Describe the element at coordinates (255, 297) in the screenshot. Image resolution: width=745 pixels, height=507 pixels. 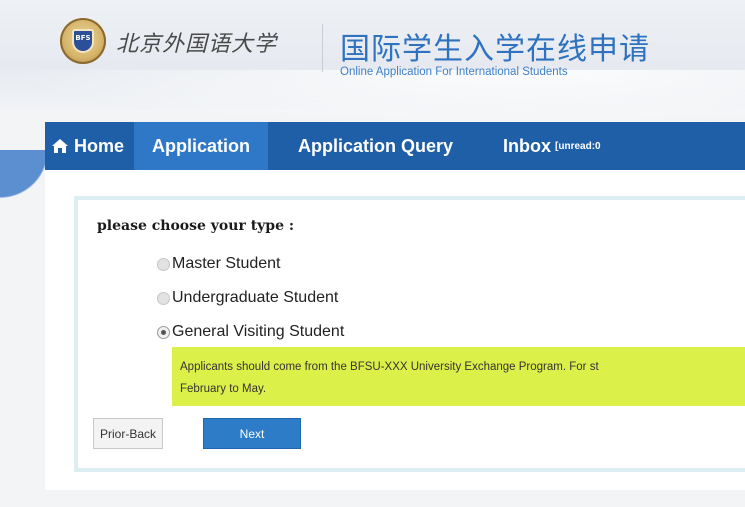
I see `option-undergraduate-student-label: Undergraduate Student` at that location.